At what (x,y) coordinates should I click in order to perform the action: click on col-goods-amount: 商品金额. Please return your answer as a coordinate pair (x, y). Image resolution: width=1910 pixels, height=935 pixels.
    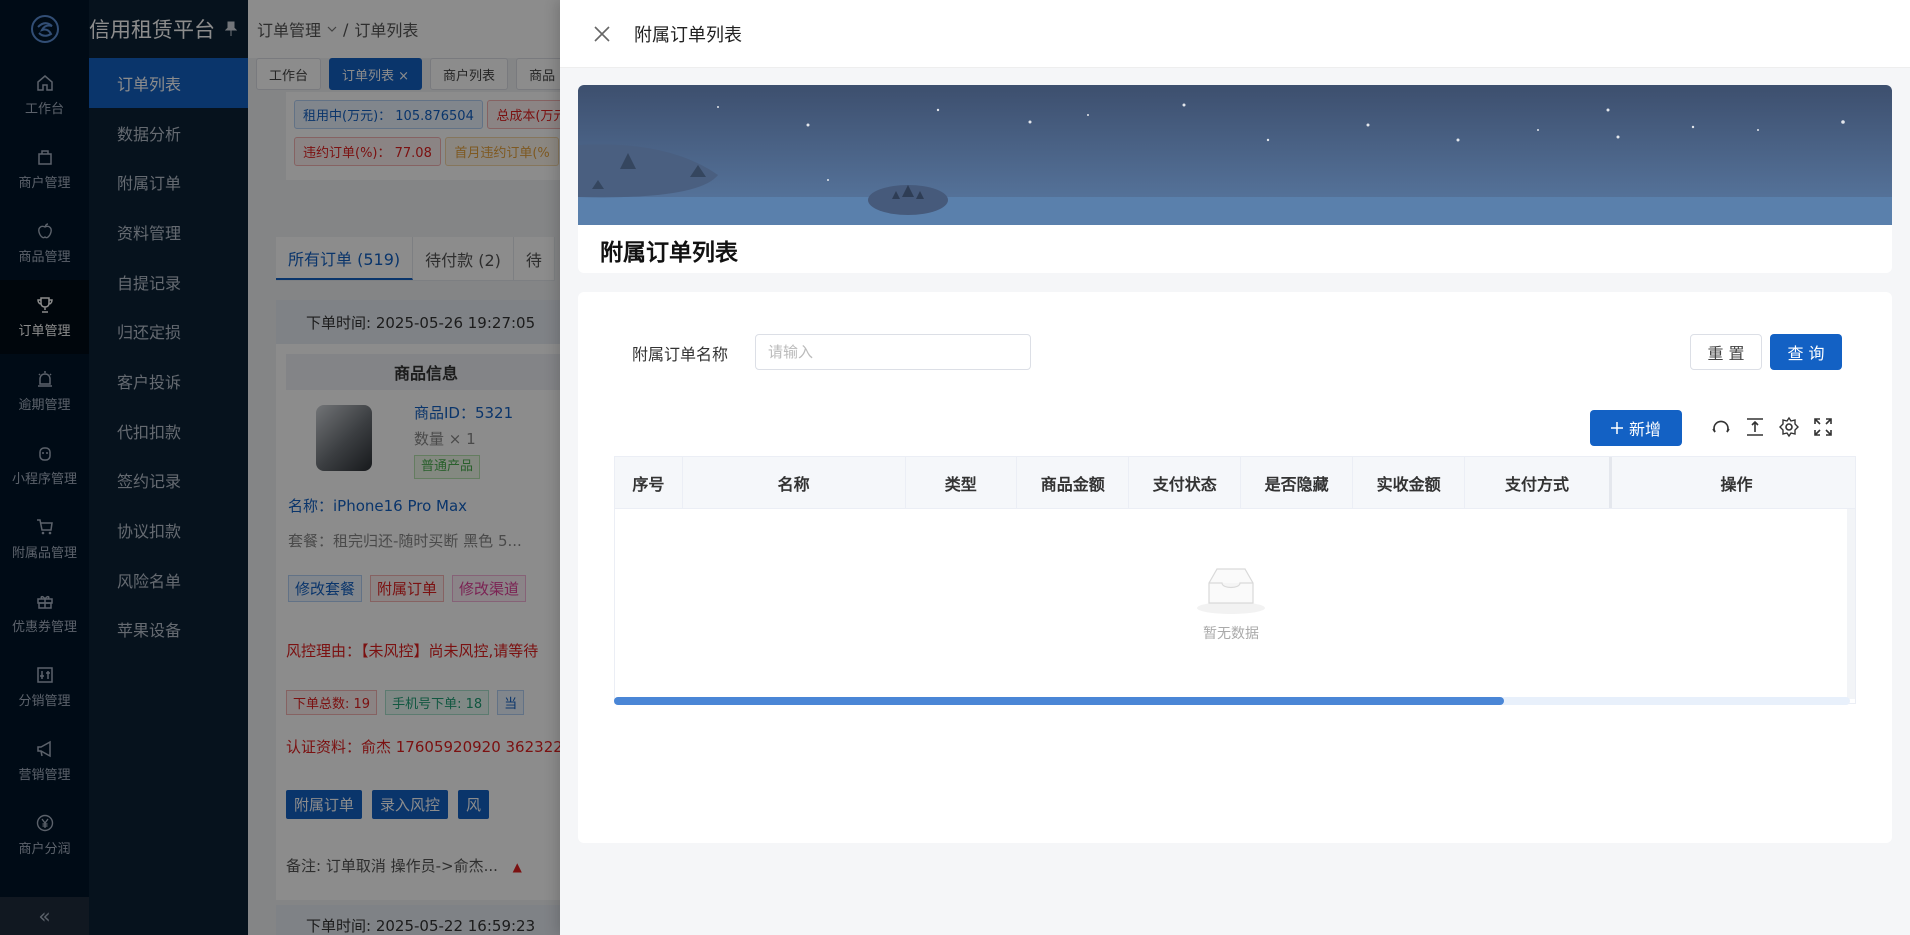
    Looking at the image, I should click on (1073, 482).